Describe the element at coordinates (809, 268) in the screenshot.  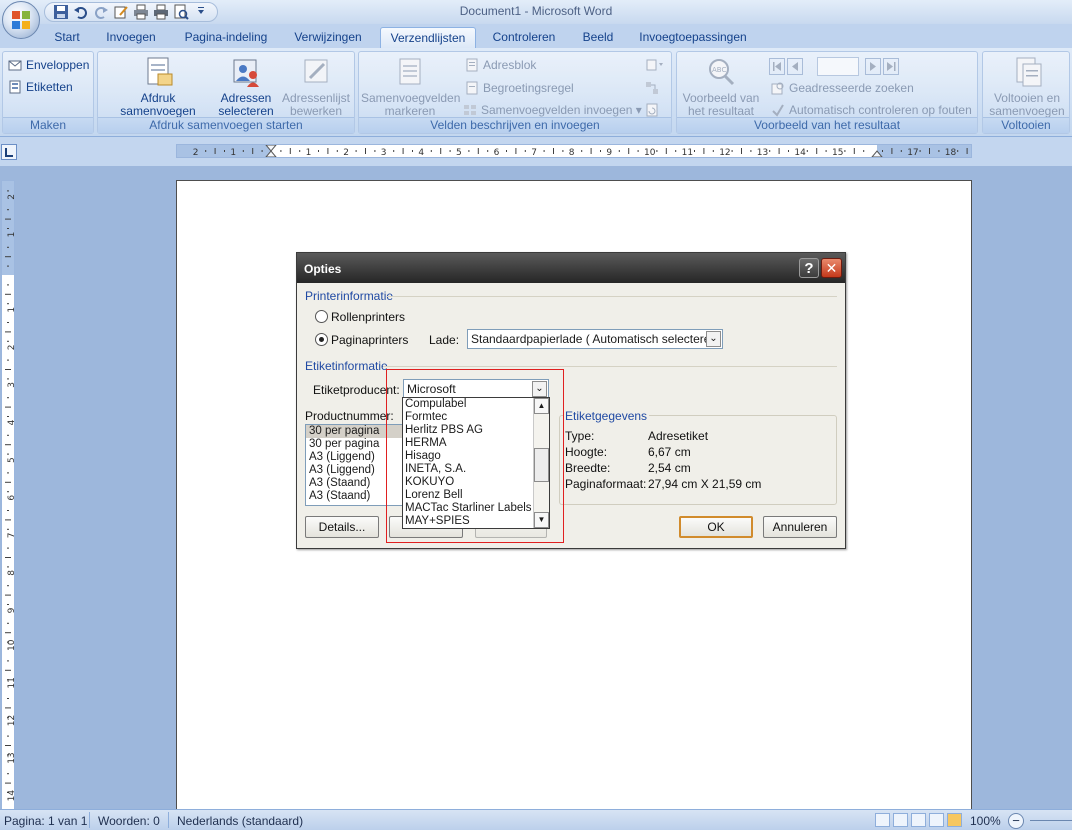
I see `help-button: ?` at that location.